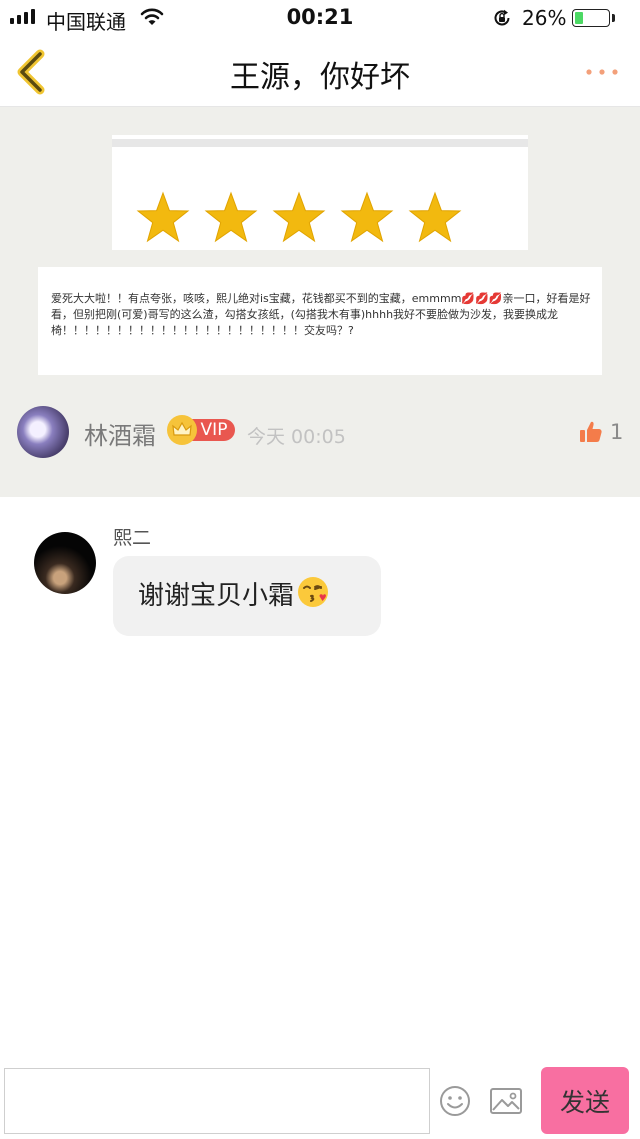 This screenshot has height=1139, width=640. What do you see at coordinates (296, 437) in the screenshot?
I see `post-time: 今天 00:05` at bounding box center [296, 437].